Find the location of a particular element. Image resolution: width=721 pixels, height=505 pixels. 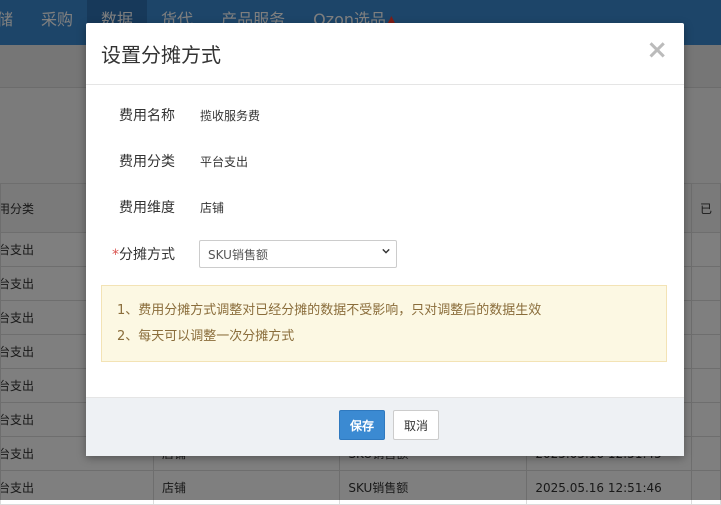

close-icon: × is located at coordinates (657, 50).